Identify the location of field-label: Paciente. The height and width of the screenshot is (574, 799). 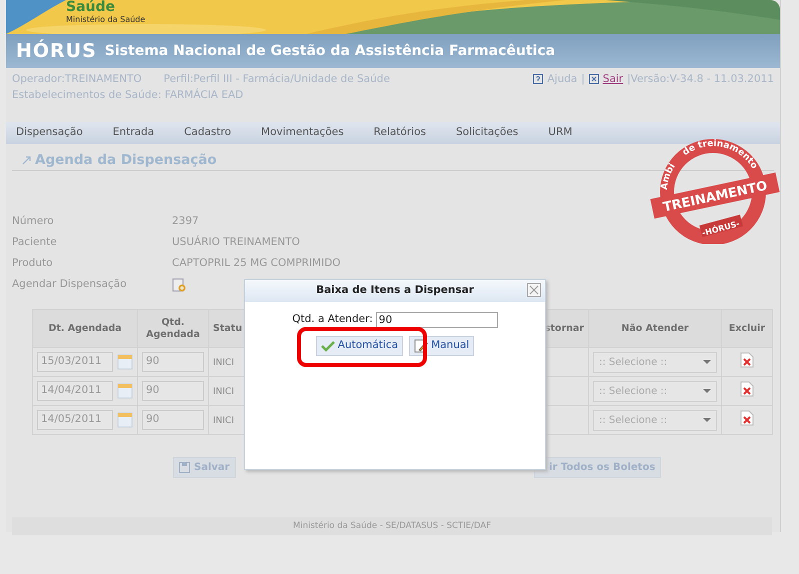
(35, 242).